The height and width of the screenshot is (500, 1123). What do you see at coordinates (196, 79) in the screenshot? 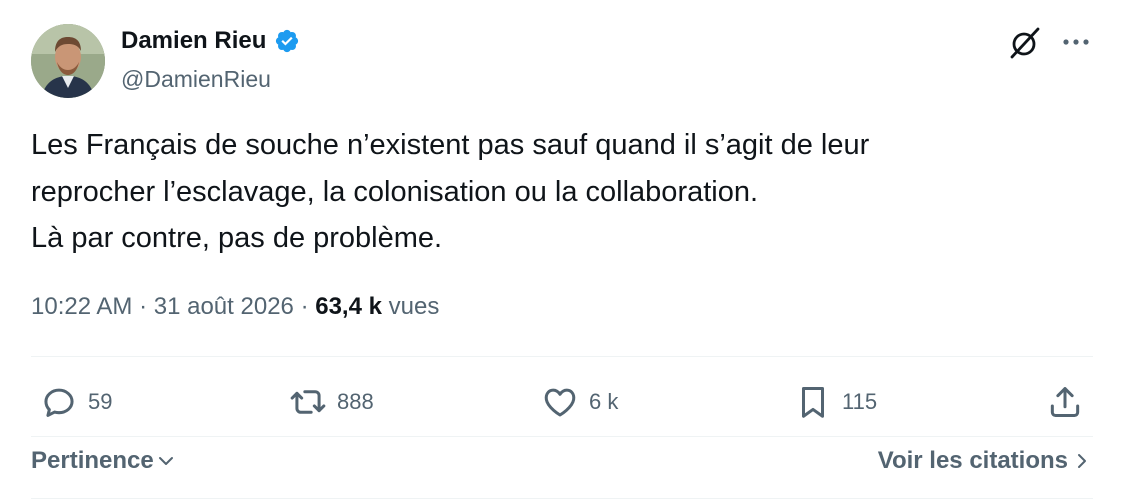
I see `author-handle: @DamienRieu` at bounding box center [196, 79].